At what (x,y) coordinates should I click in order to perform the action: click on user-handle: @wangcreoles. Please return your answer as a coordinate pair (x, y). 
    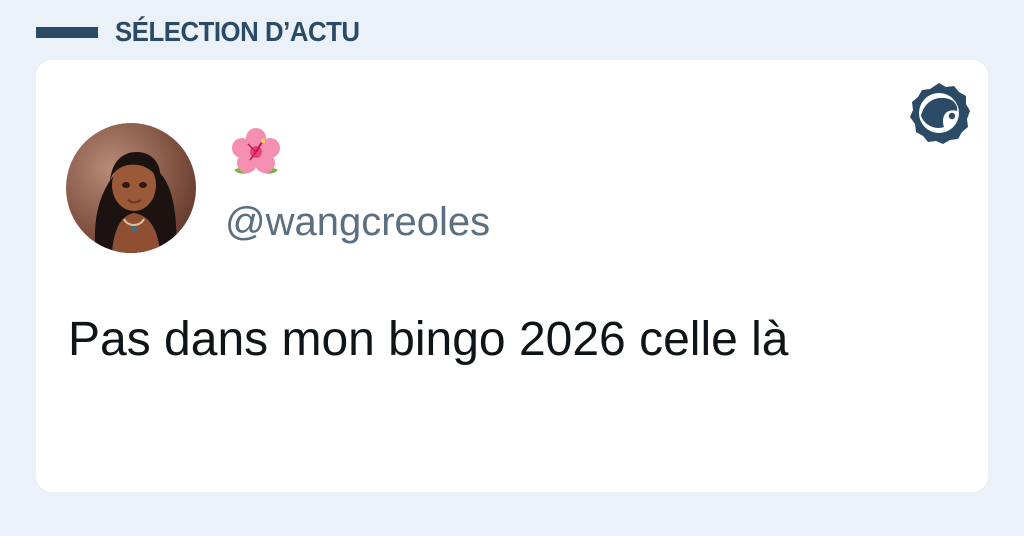
    Looking at the image, I should click on (357, 222).